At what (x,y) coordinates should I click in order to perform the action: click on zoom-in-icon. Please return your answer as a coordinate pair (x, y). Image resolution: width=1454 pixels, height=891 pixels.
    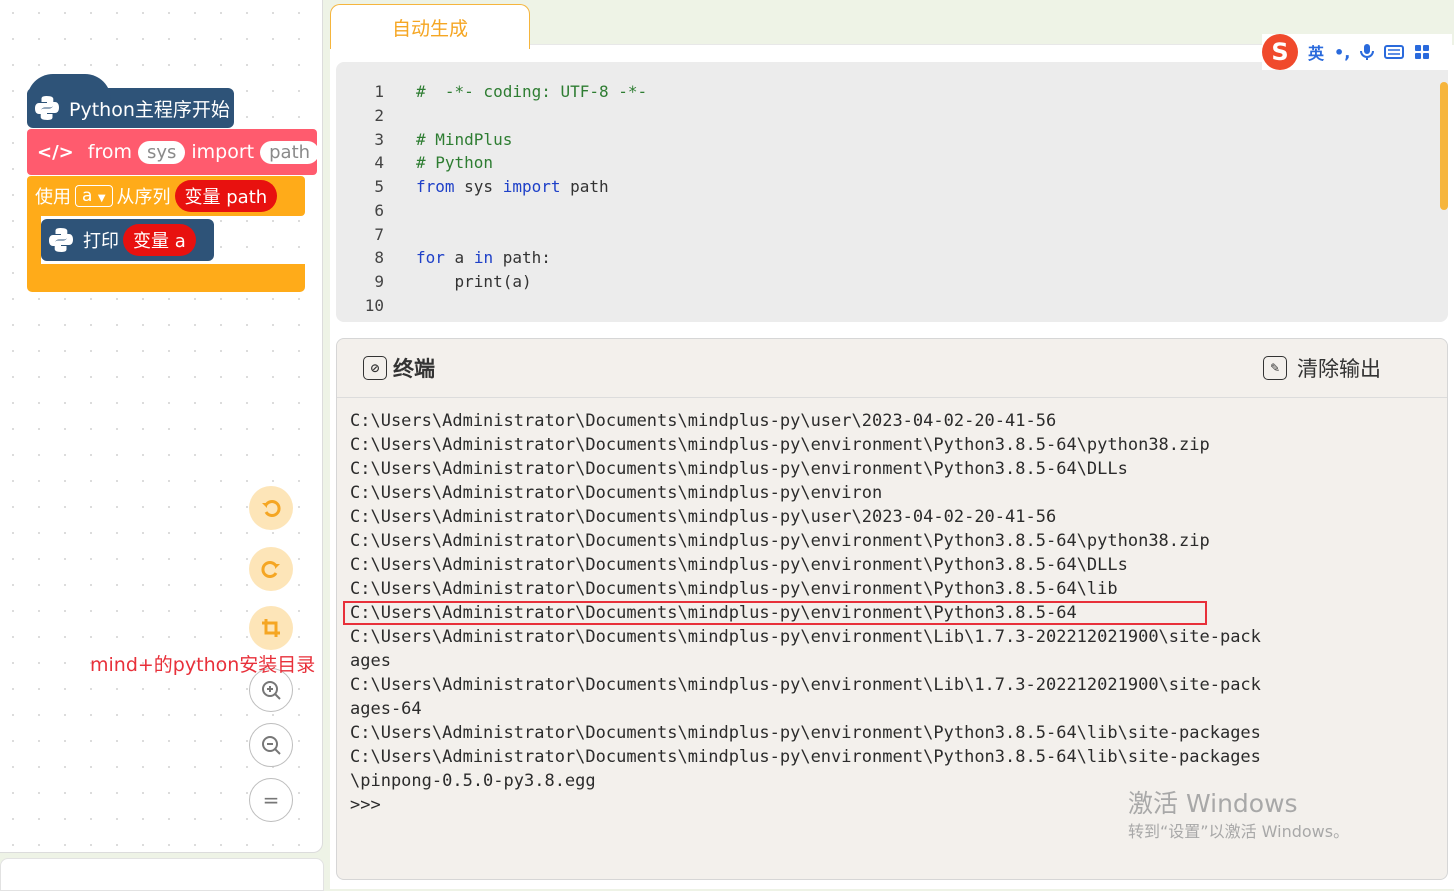
    Looking at the image, I should click on (271, 690).